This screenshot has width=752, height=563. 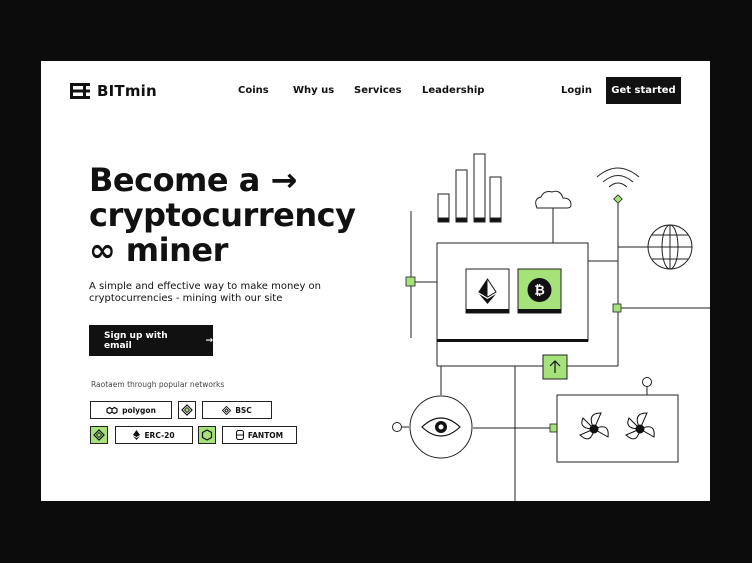 I want to click on network-bsc: BSC, so click(x=237, y=410).